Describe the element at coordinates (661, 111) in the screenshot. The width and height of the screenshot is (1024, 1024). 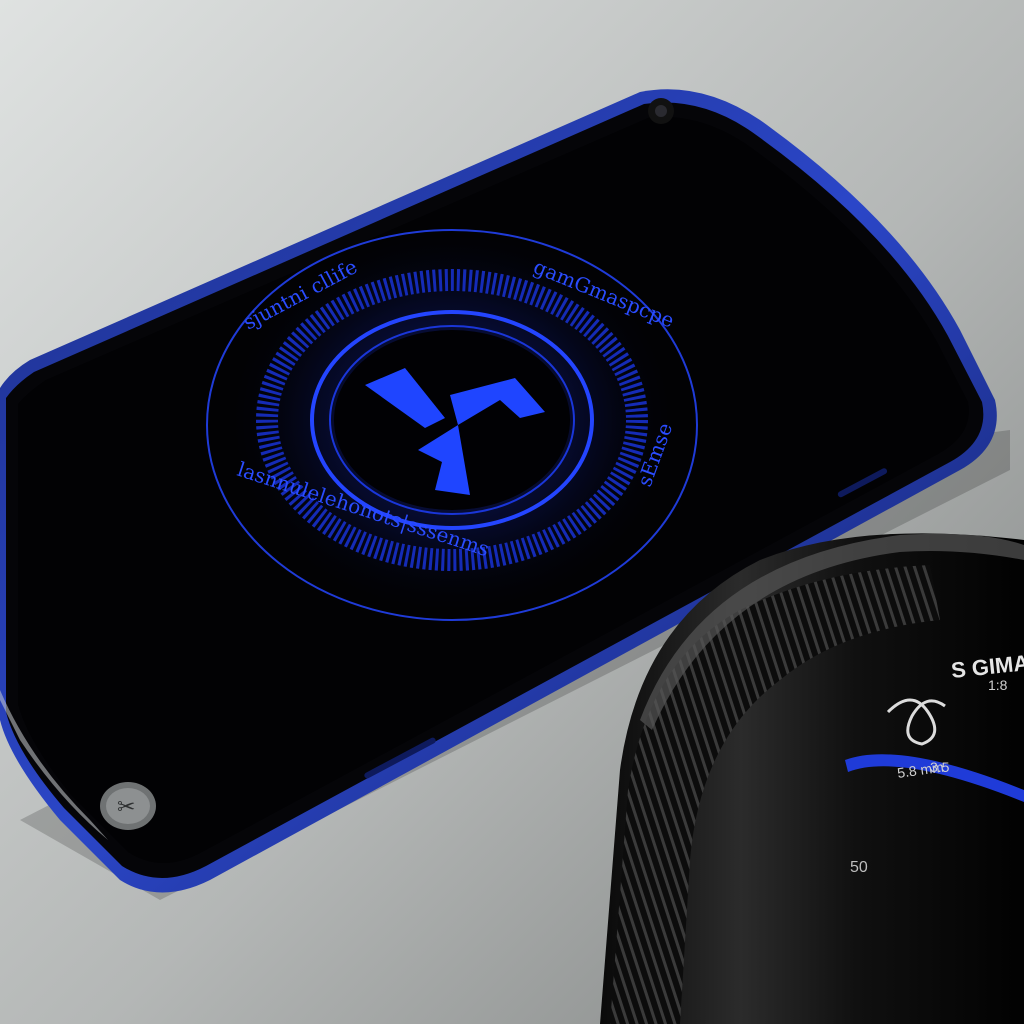
I see `front-camera-lens` at that location.